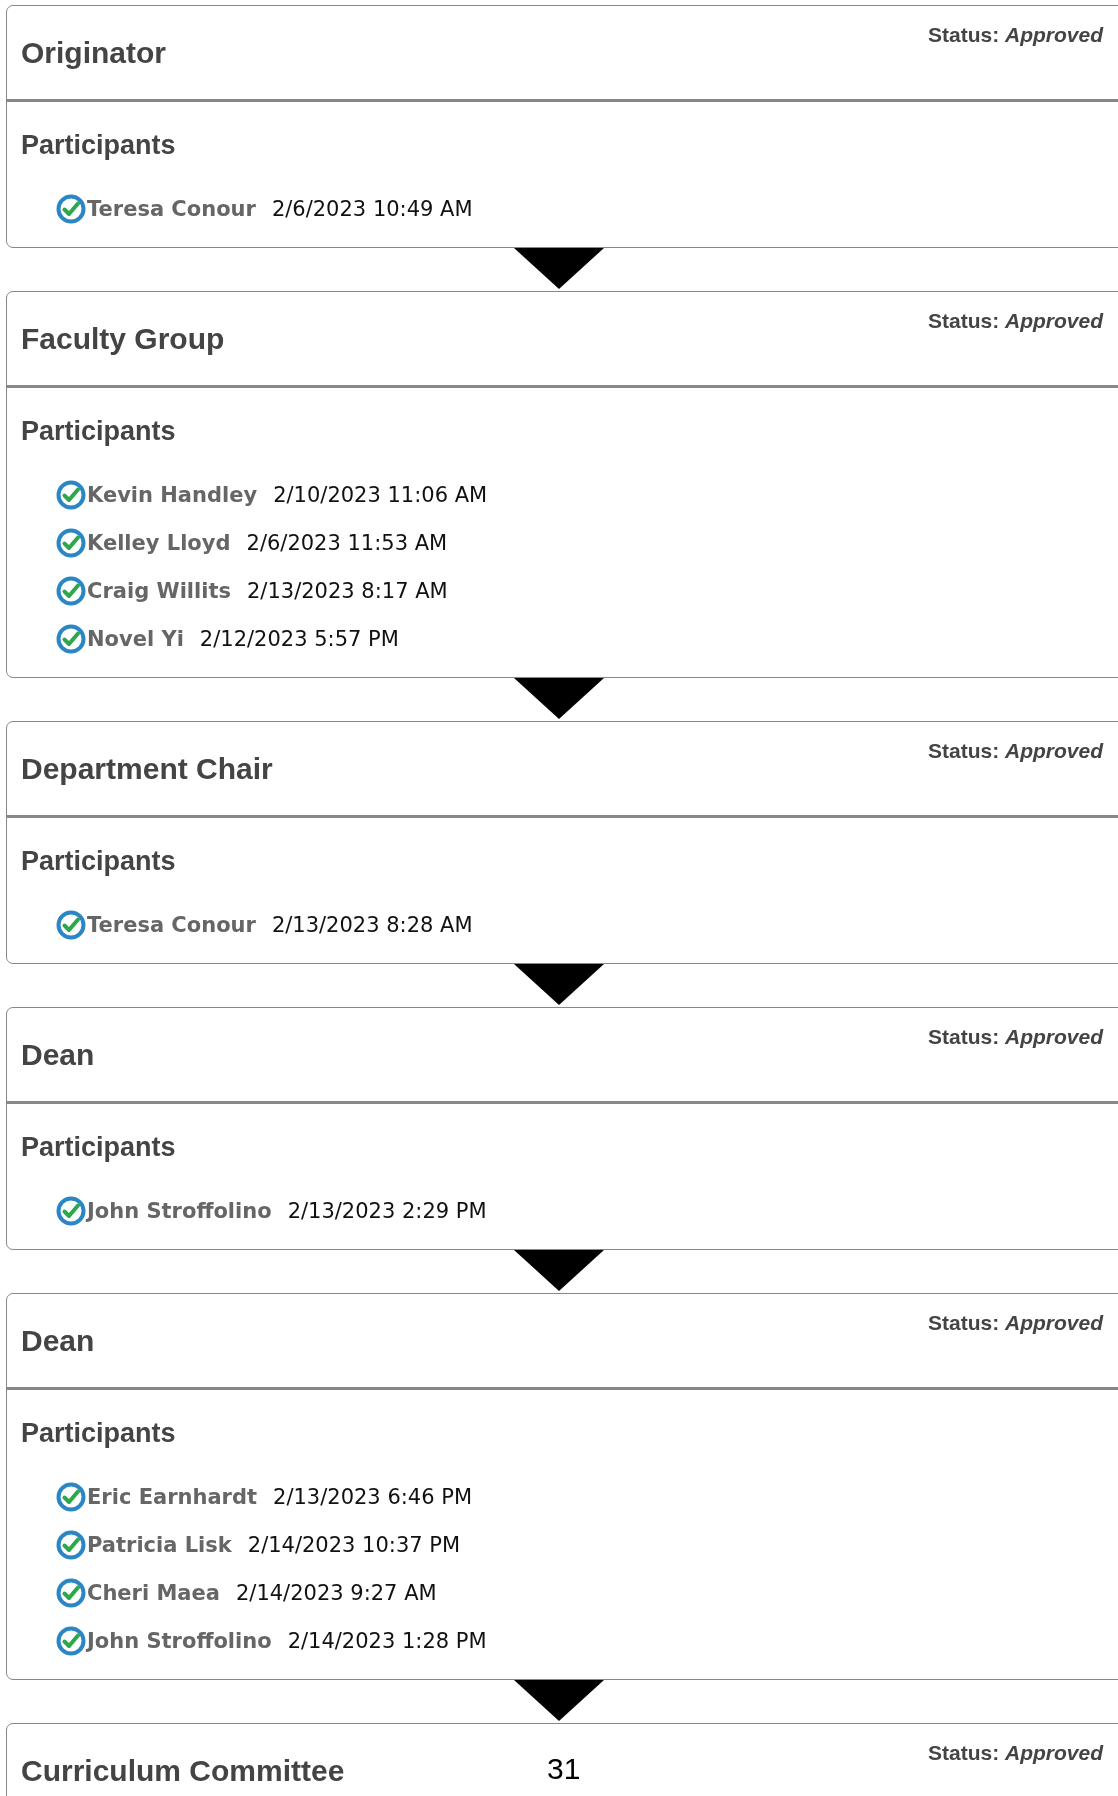  What do you see at coordinates (172, 495) in the screenshot?
I see `participant-name: Kevin Handley` at bounding box center [172, 495].